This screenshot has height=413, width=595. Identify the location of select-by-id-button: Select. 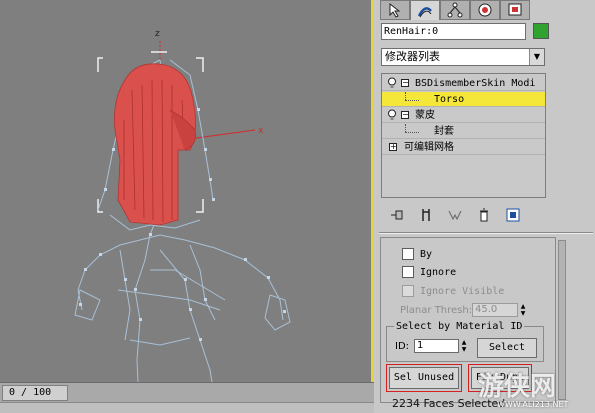
(507, 348).